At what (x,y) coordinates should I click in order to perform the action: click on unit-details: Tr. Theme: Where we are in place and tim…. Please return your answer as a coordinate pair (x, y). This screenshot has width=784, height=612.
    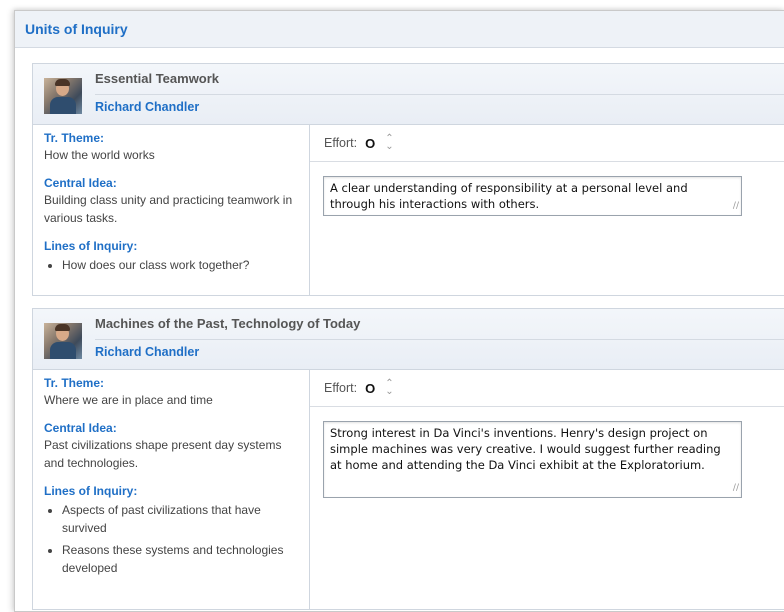
    Looking at the image, I should click on (171, 490).